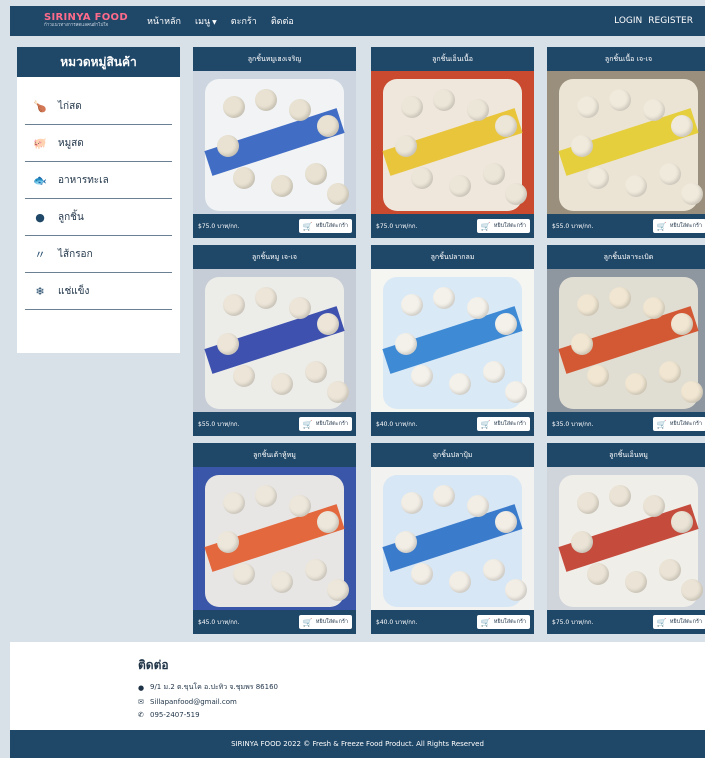 The image size is (705, 758). What do you see at coordinates (421, 687) in the screenshot?
I see `contact-address-row: ● 9/1 ม.2 ต.ขุนโค อ.ปะทิว จ.ชุมพร 86160` at bounding box center [421, 687].